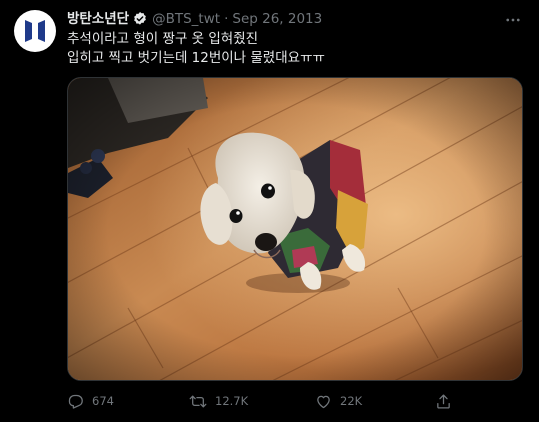  I want to click on share-button, so click(447, 401).